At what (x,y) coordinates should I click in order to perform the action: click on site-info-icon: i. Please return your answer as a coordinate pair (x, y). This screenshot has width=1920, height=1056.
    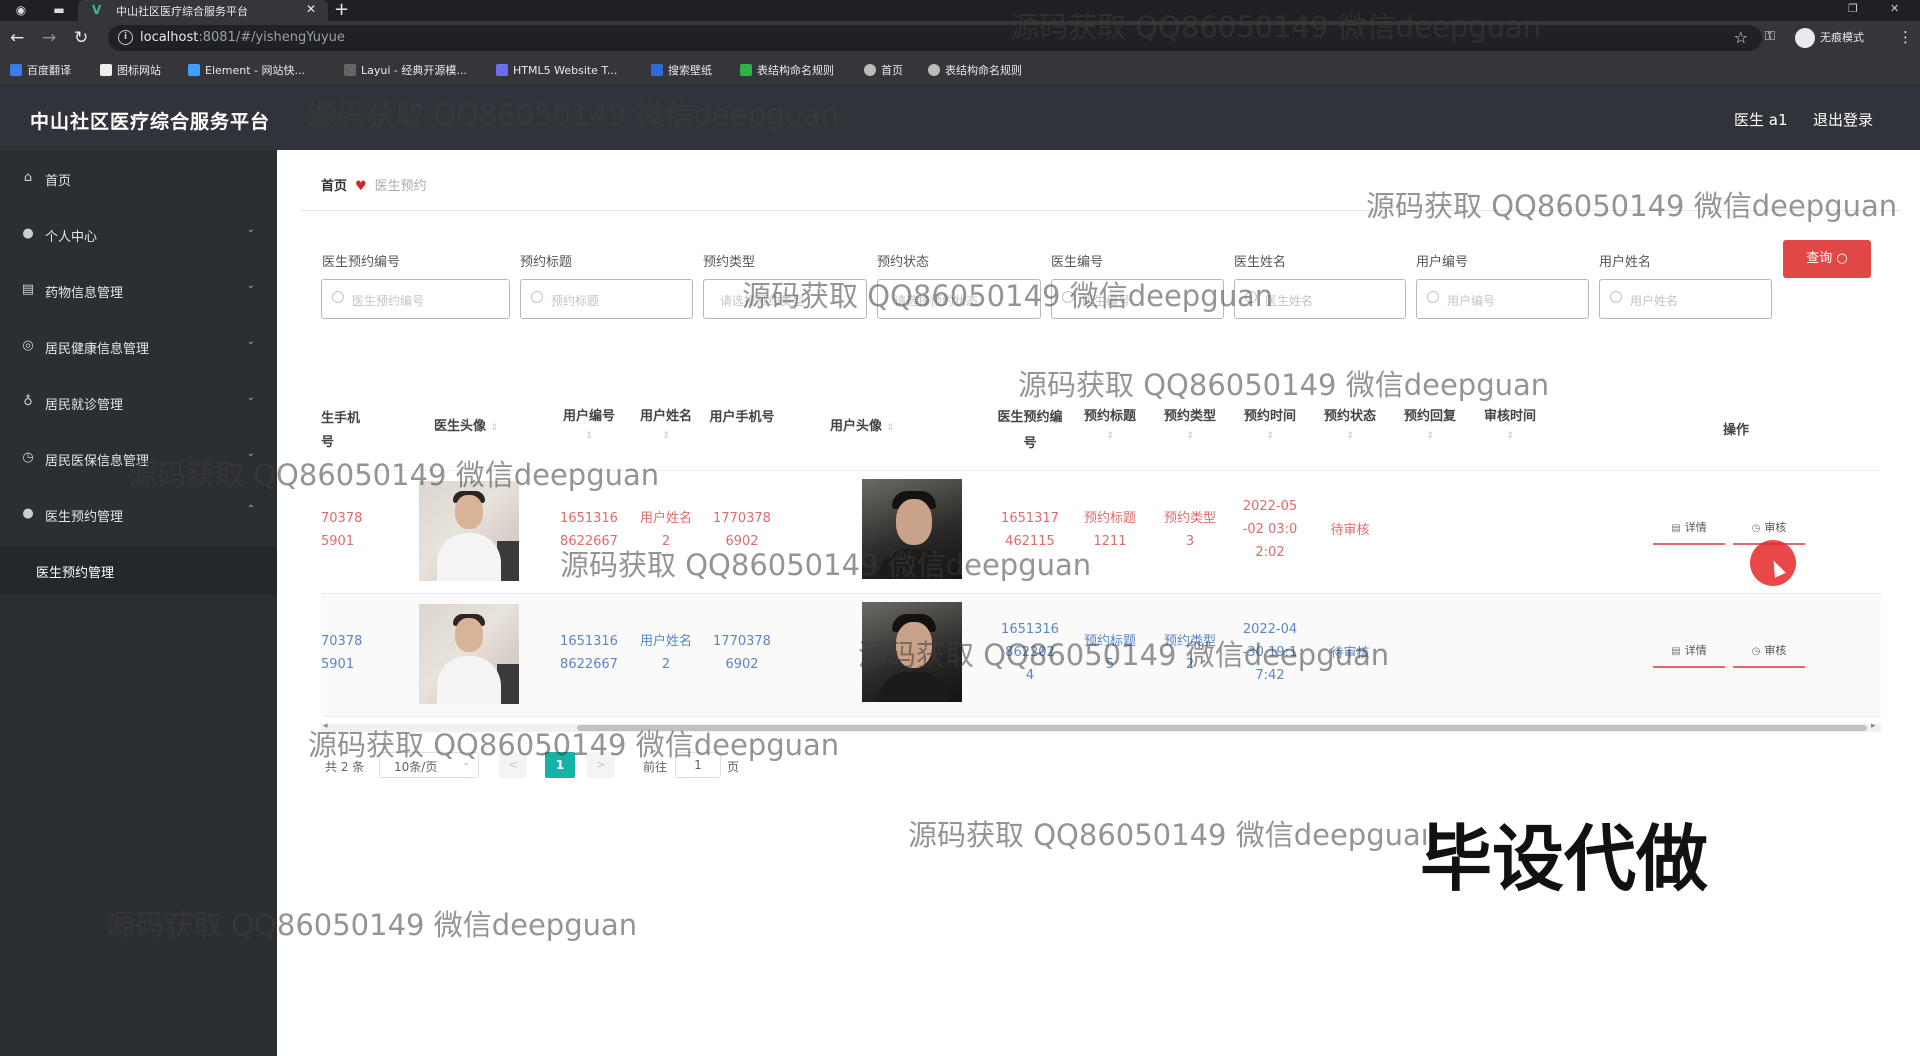
    Looking at the image, I should click on (125, 37).